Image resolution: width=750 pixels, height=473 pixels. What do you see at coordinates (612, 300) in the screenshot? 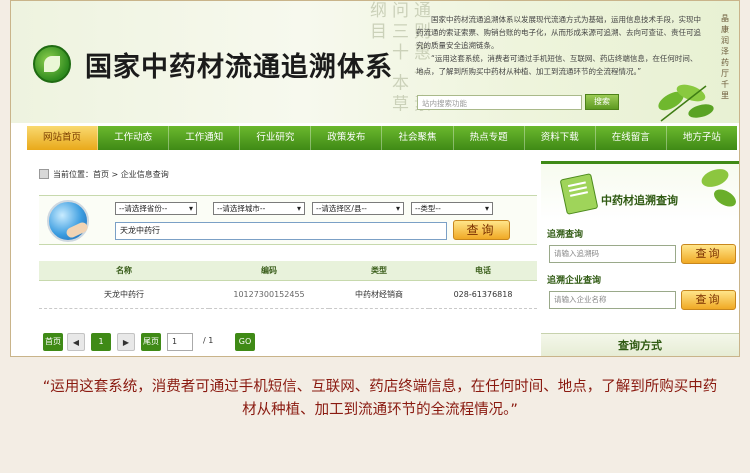
I see `company-name-input: 请输入企业名称` at bounding box center [612, 300].